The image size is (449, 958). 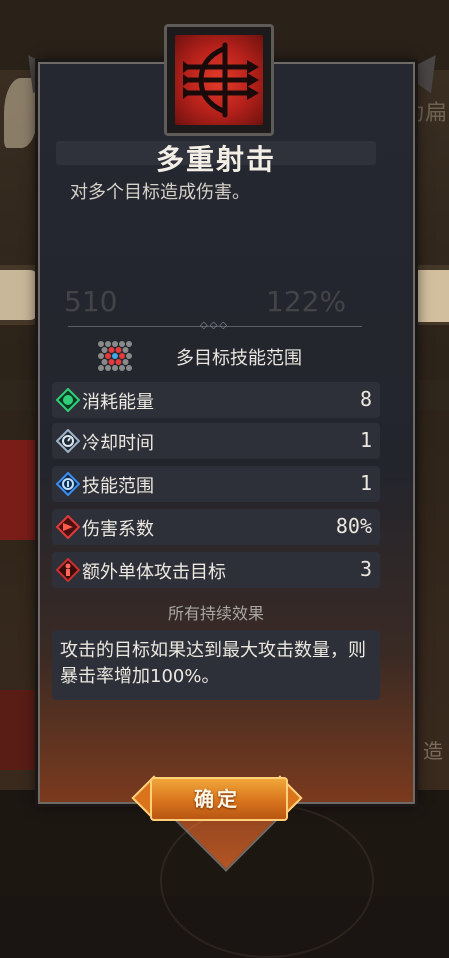 I want to click on stat-label: 伤害系数, so click(x=118, y=529).